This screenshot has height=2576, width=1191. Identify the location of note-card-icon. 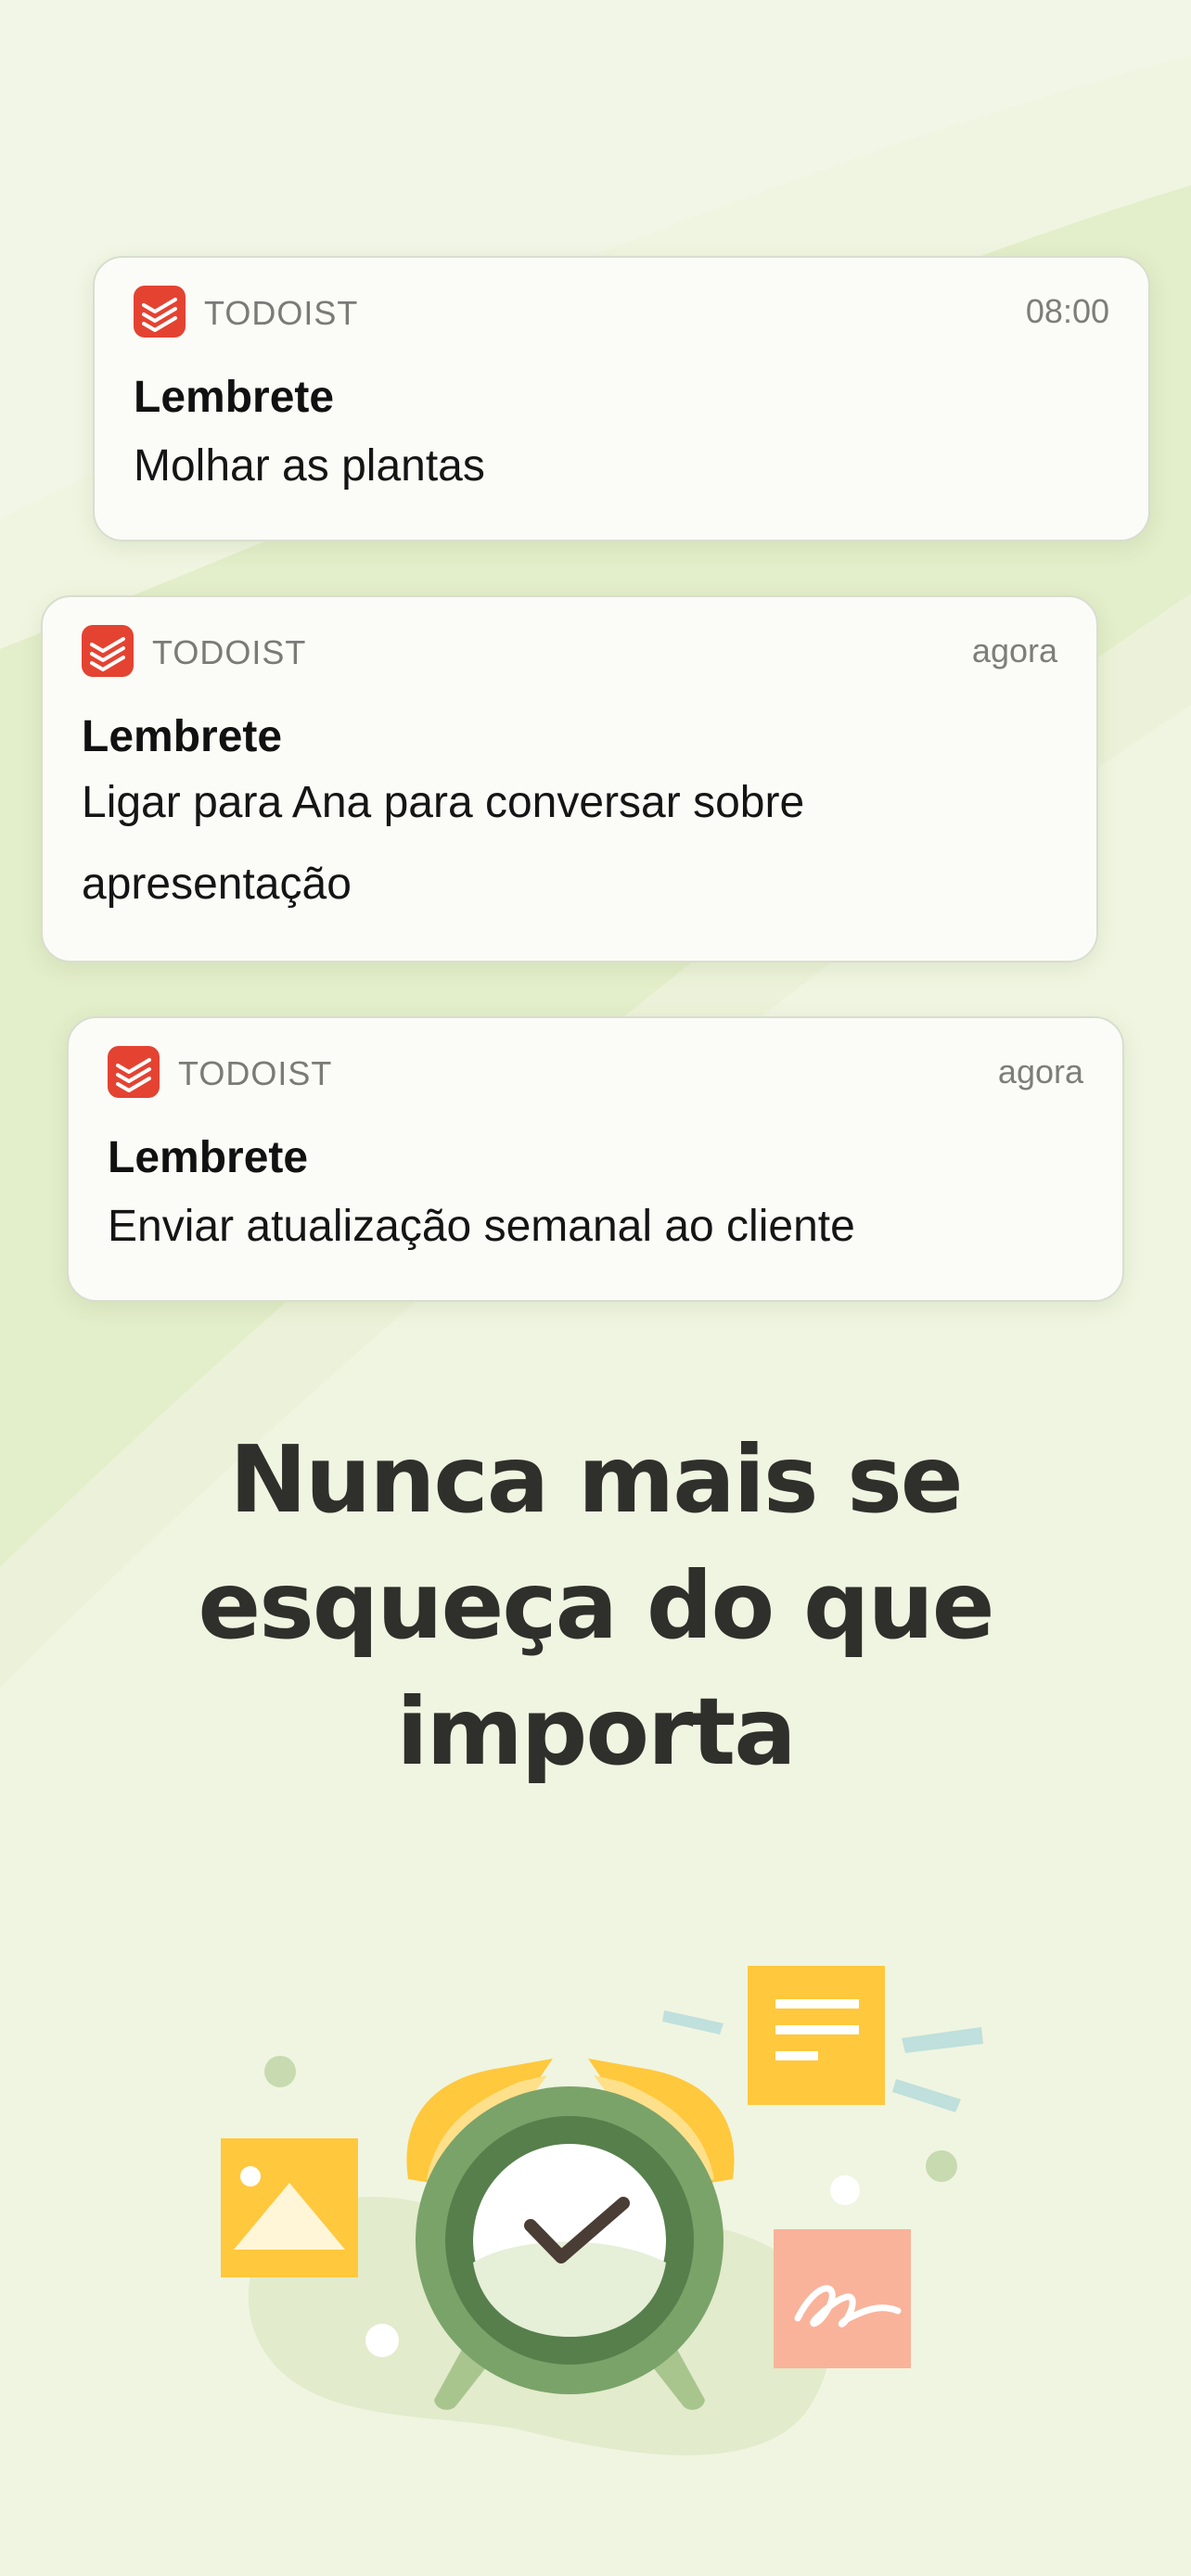
(816, 2035).